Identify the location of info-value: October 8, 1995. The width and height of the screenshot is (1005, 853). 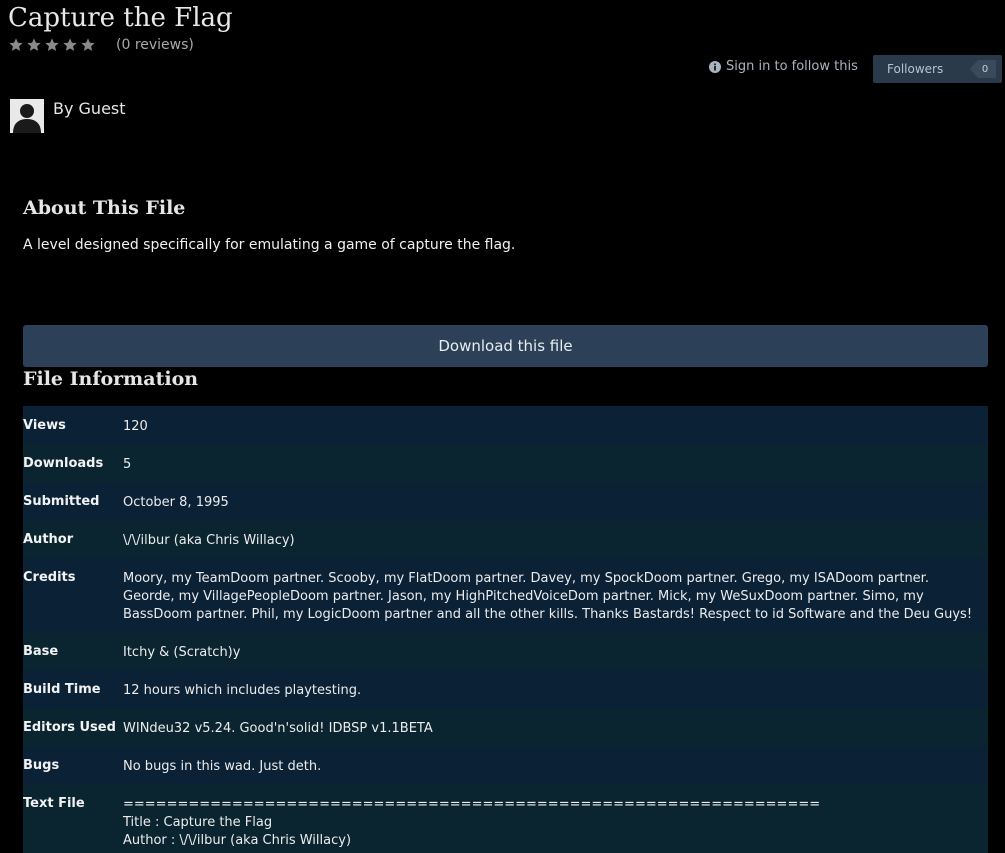
(176, 502).